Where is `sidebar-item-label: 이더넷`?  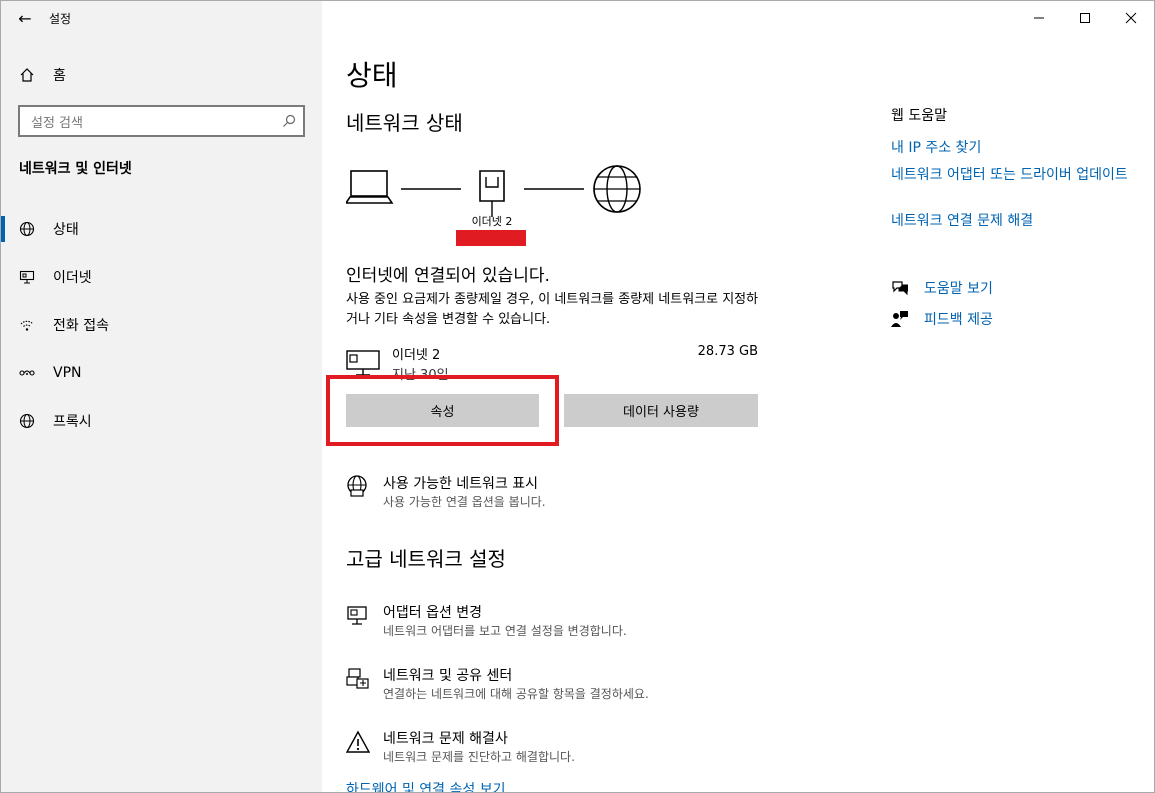
sidebar-item-label: 이더넷 is located at coordinates (72, 278).